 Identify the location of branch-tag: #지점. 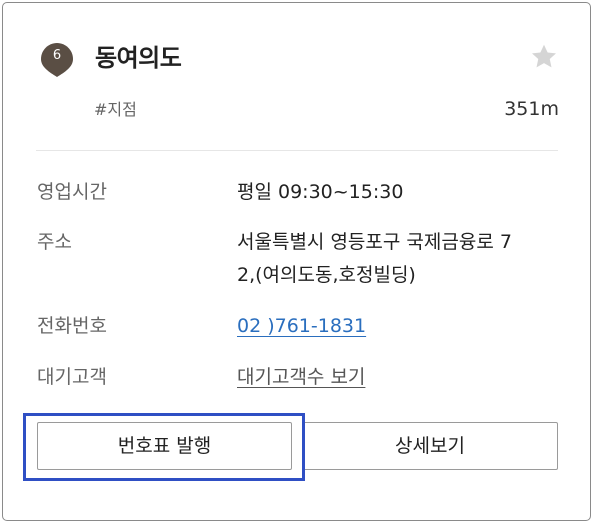
(115, 109).